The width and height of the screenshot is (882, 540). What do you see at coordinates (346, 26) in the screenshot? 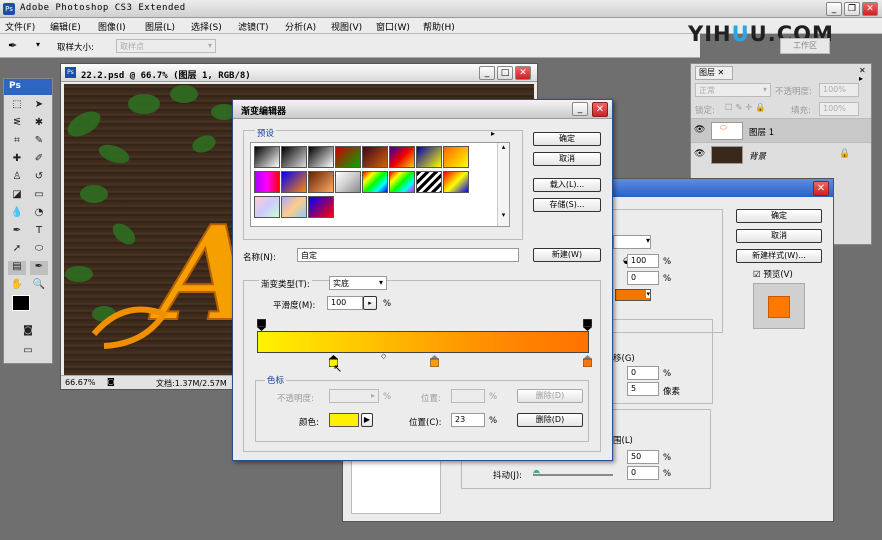
I see `menu-view: 视图(V)` at bounding box center [346, 26].